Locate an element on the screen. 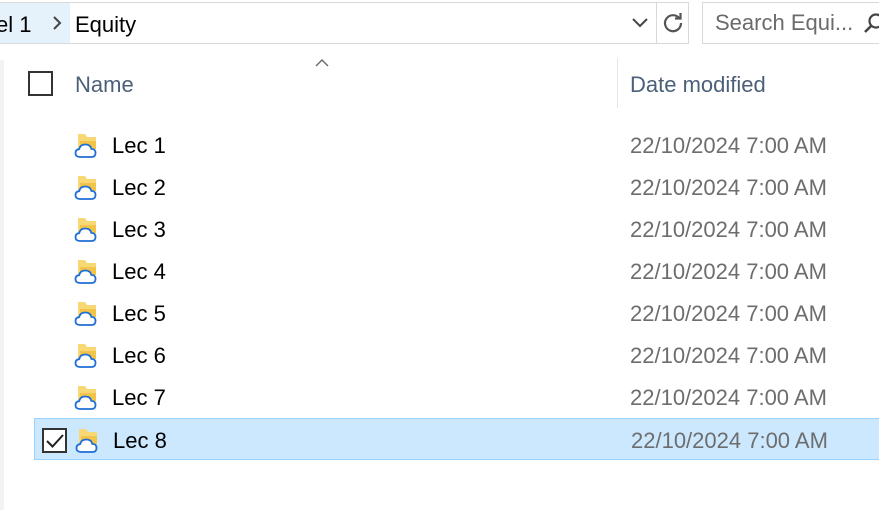 The height and width of the screenshot is (510, 879). list-item: Lec 8 22/10/2024 7:00 AM is located at coordinates (456, 439).